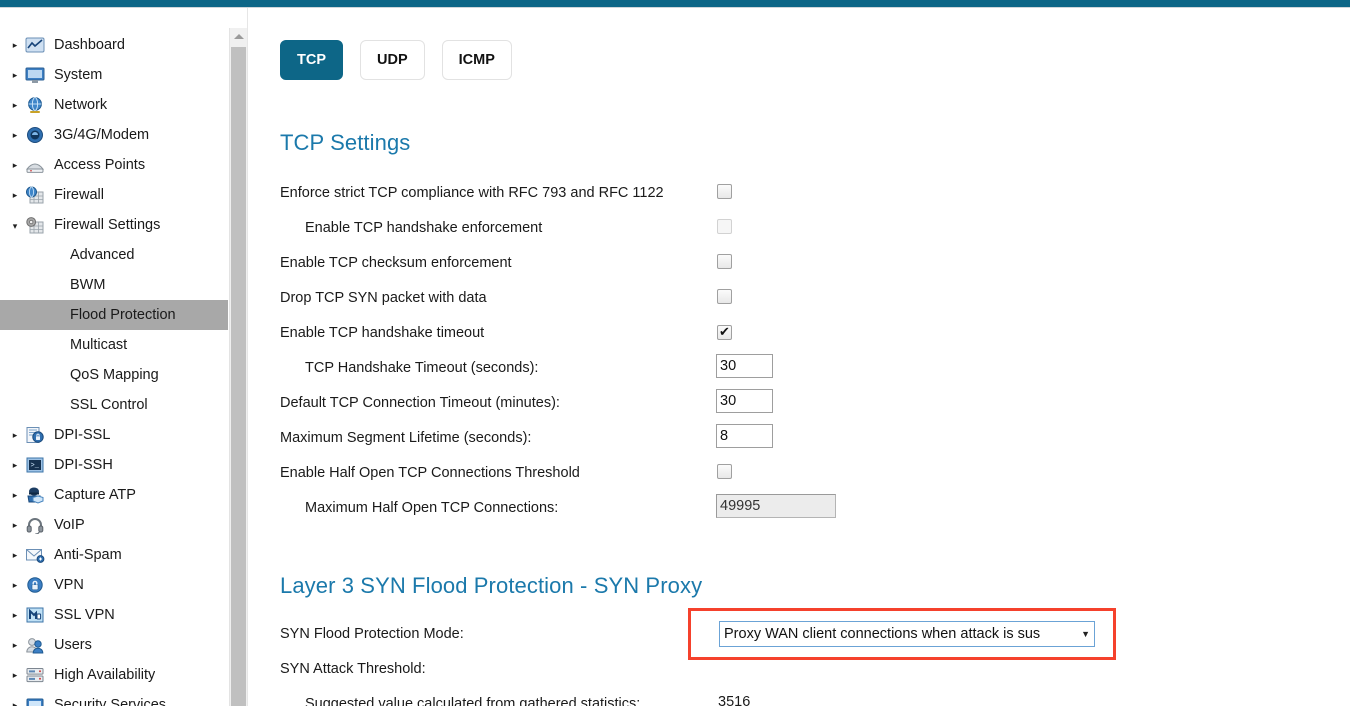  What do you see at coordinates (392, 60) in the screenshot?
I see `tab-udp: UDP` at bounding box center [392, 60].